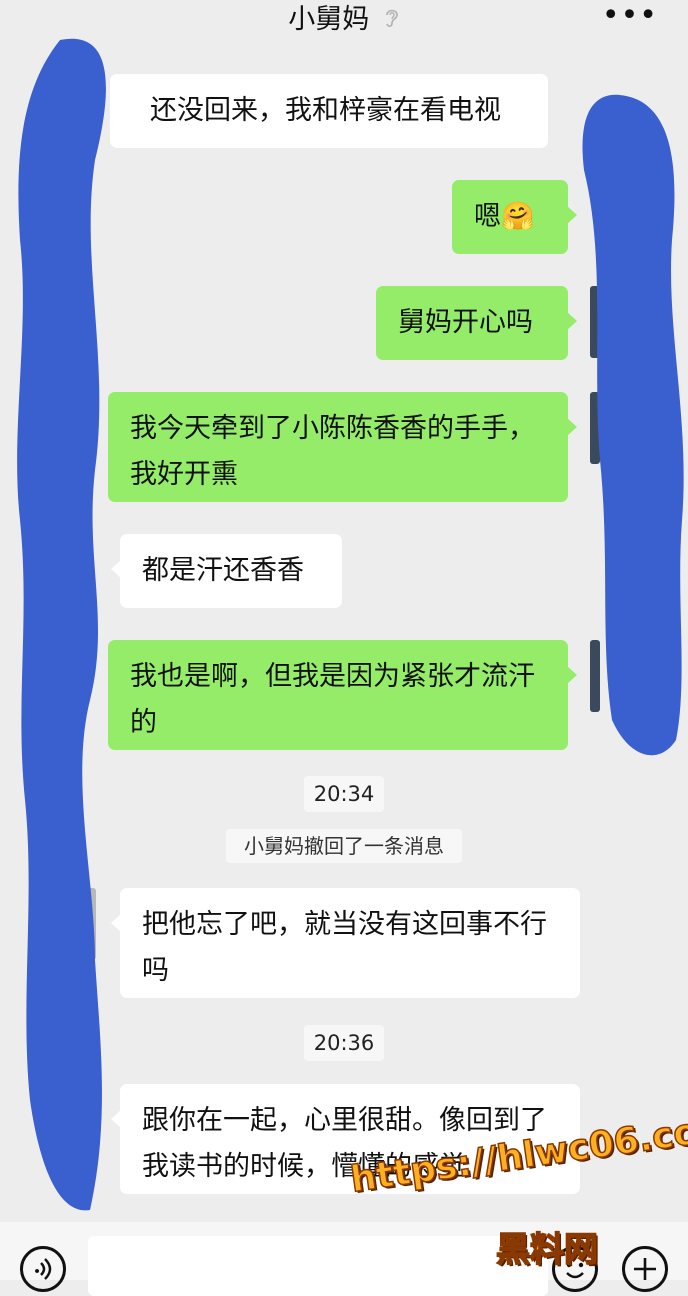 The image size is (688, 1296). I want to click on message-text: 把他忘了吧，就当没有这回事不行吗, so click(344, 947).